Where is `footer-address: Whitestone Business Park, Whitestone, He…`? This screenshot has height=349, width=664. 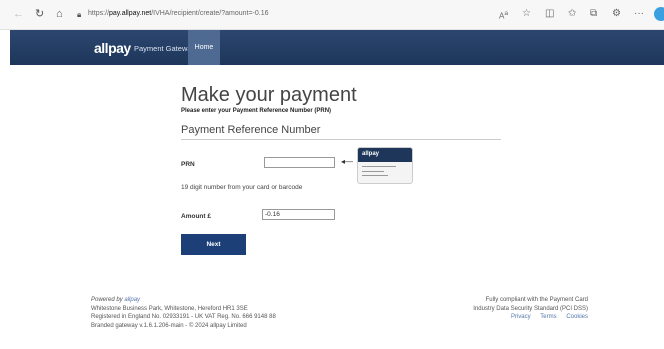
footer-address: Whitestone Business Park, Whitestone, He… is located at coordinates (169, 308).